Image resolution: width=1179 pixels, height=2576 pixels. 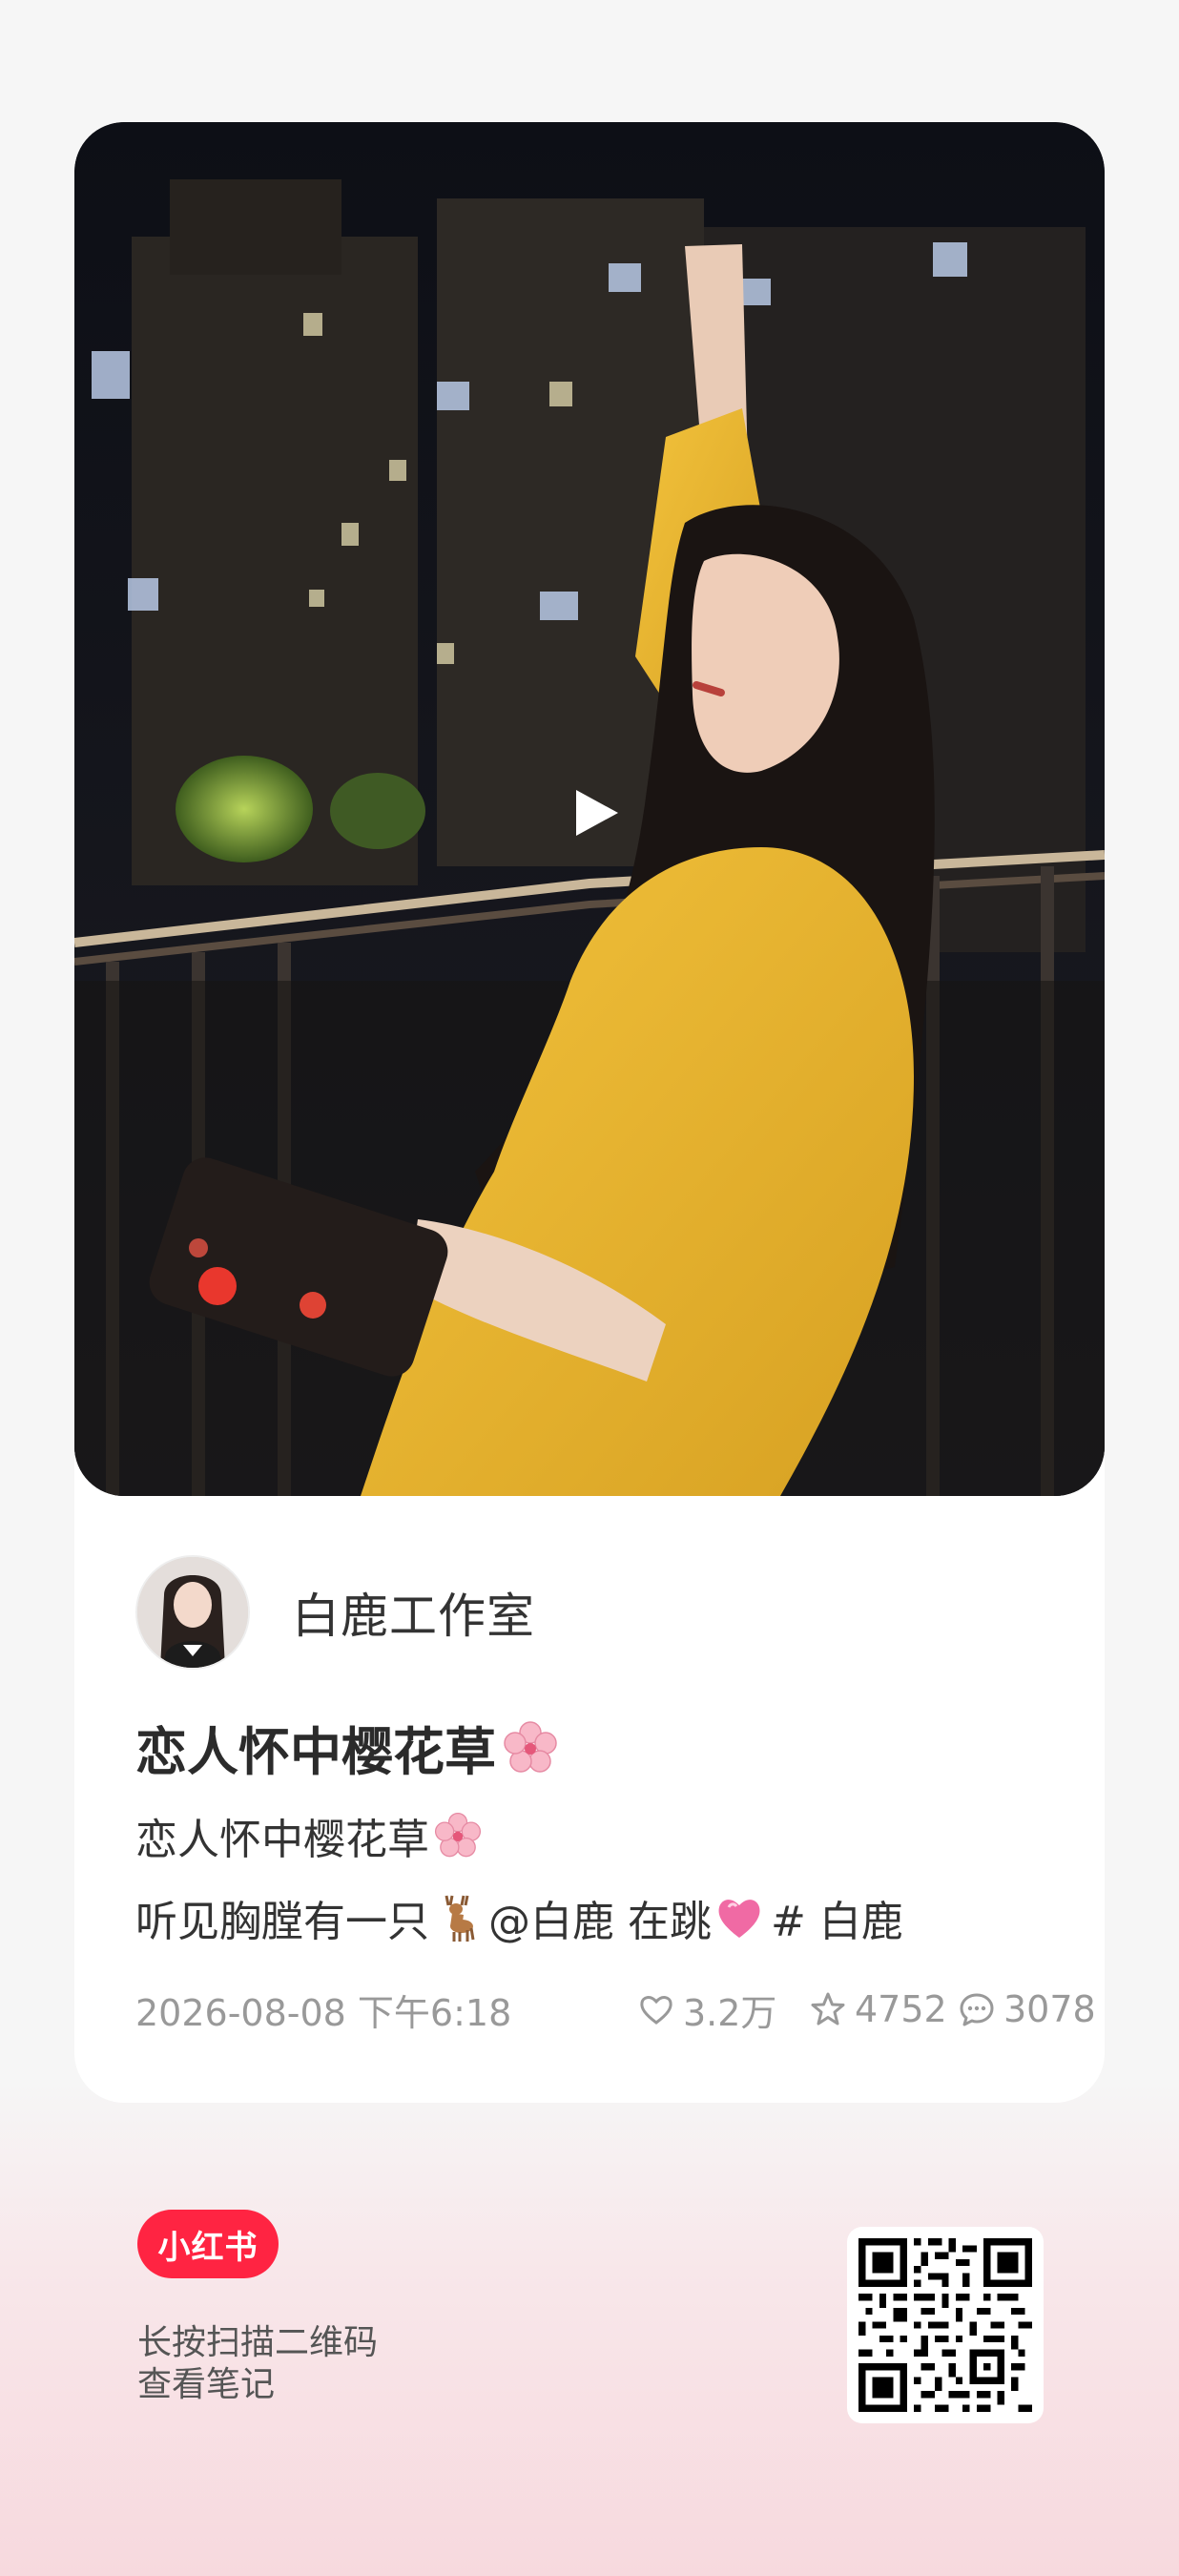 I want to click on desc-line-1: 恋人怀中樱花草, so click(x=309, y=1835).